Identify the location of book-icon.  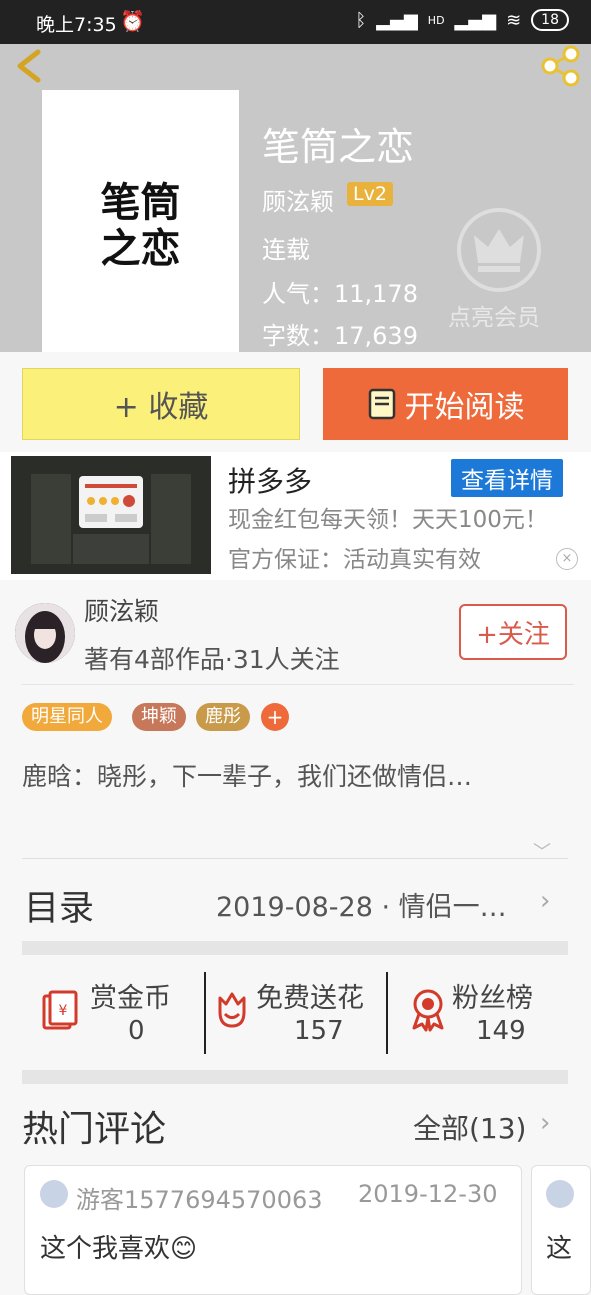
(381, 404).